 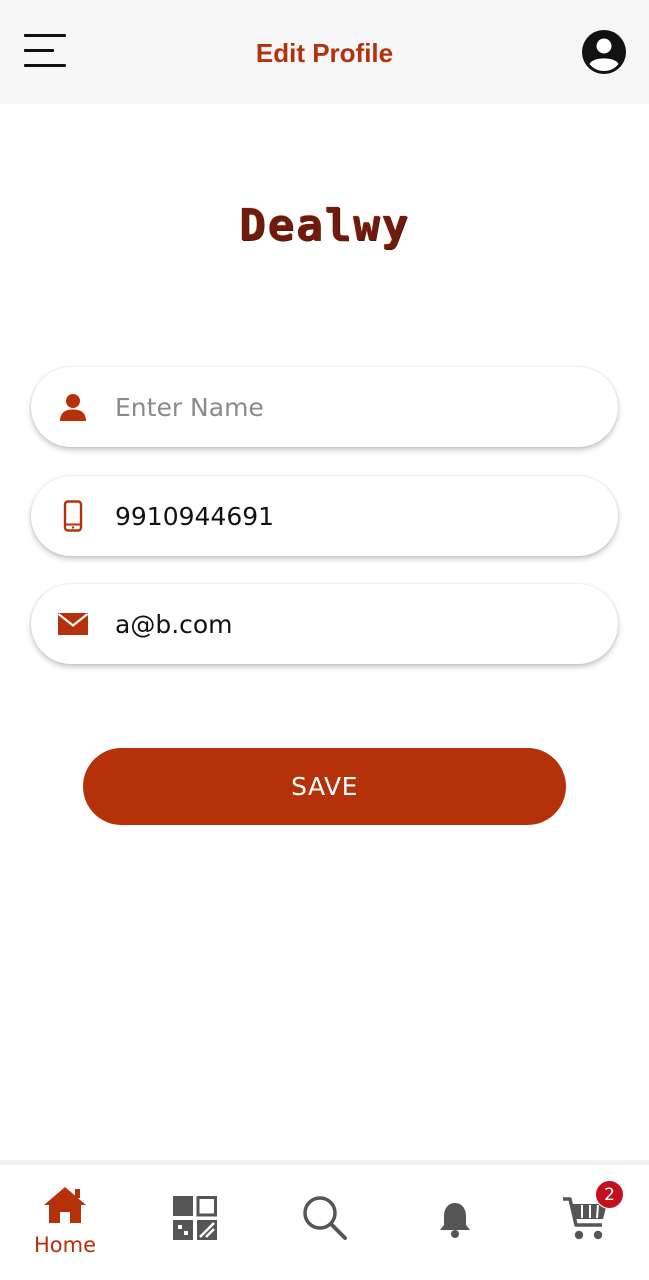 I want to click on nav-search, so click(x=325, y=1222).